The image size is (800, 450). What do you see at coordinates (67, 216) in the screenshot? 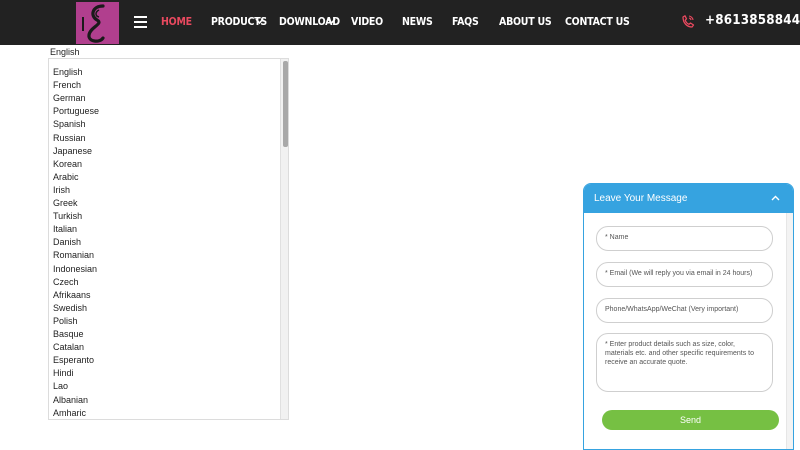
I see `language-option: Turkish` at bounding box center [67, 216].